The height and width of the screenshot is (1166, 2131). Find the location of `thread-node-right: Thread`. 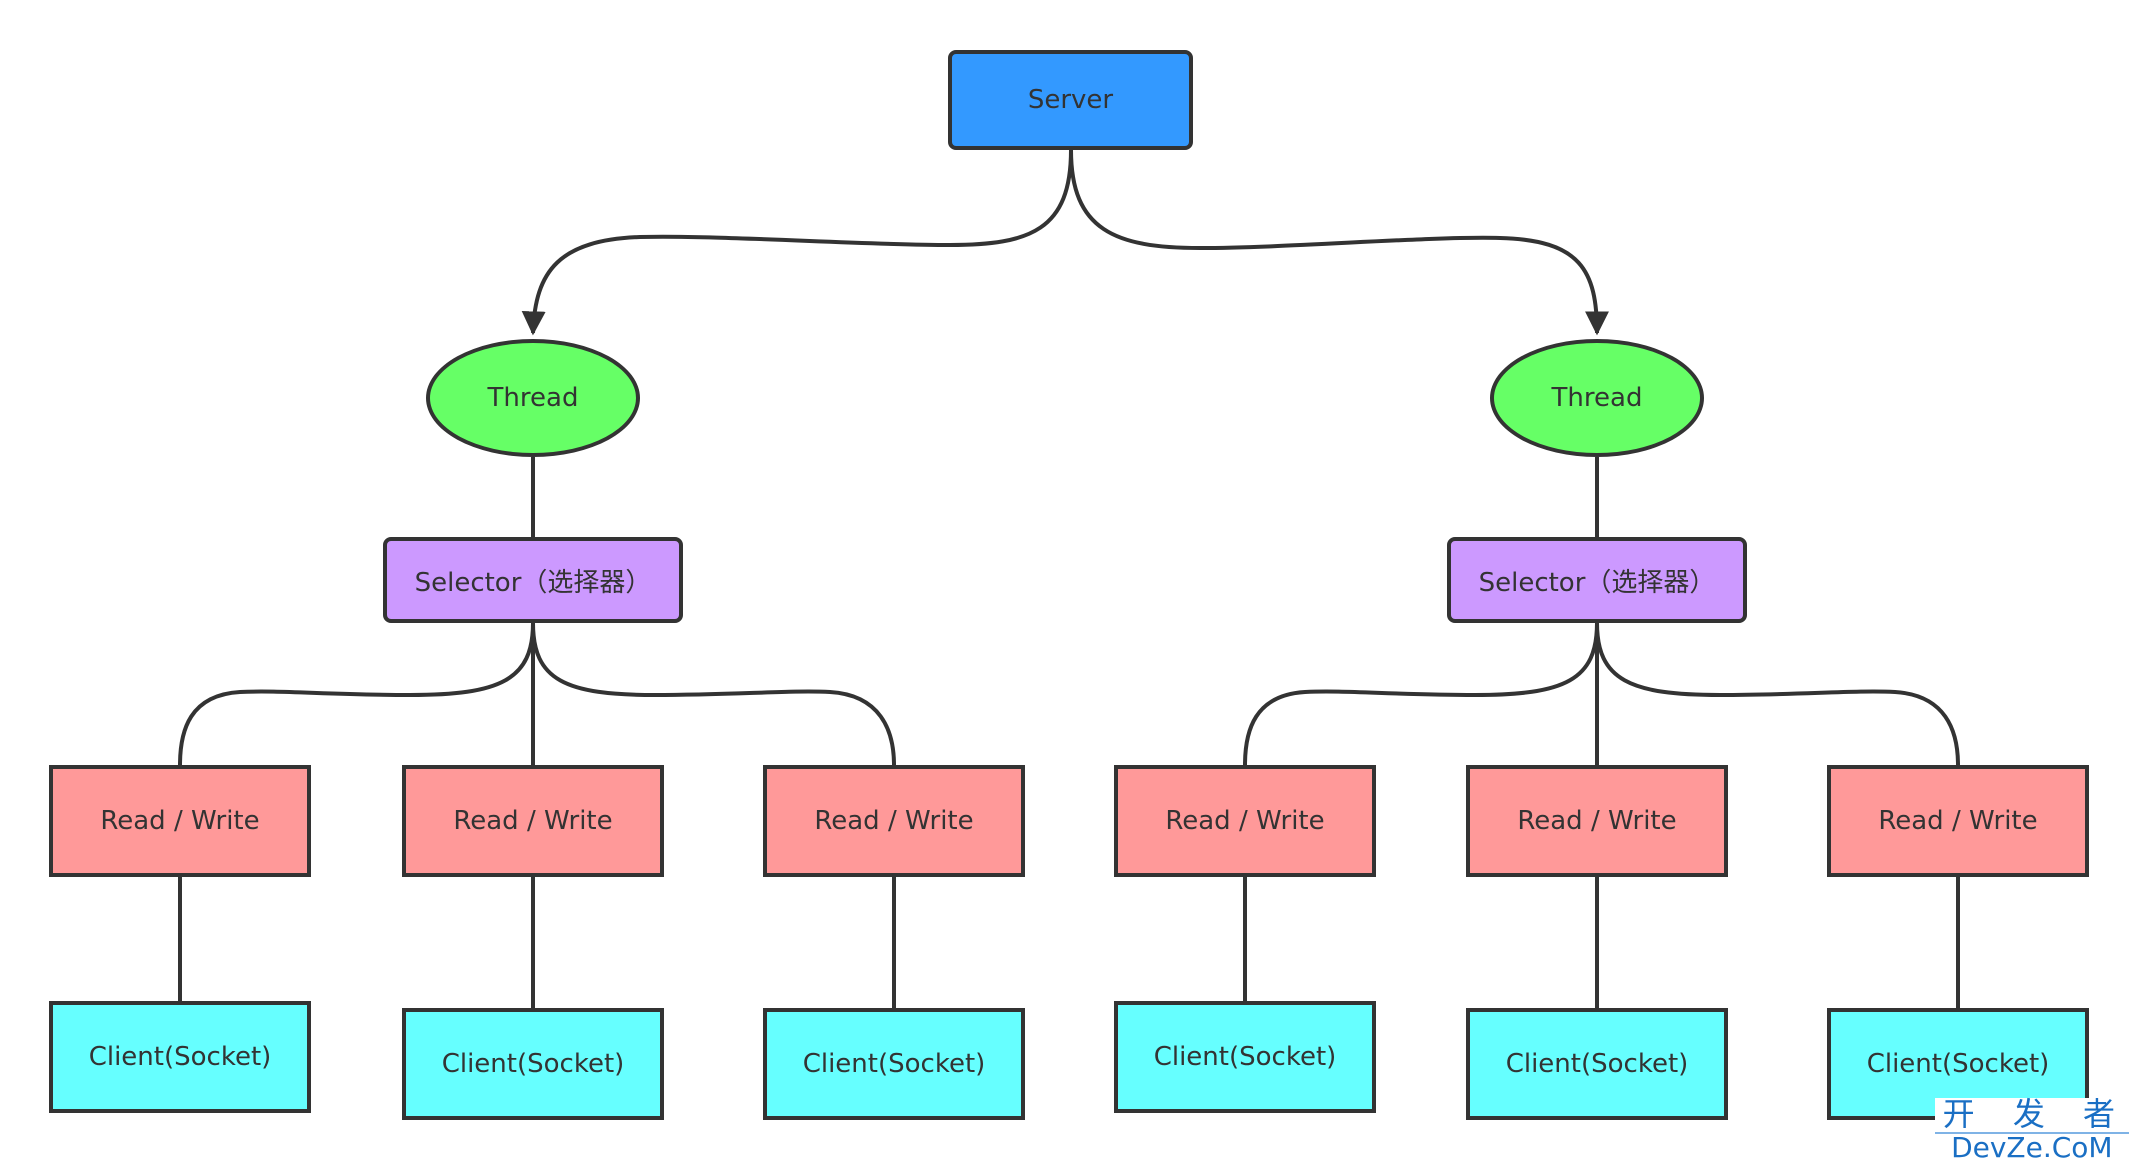

thread-node-right: Thread is located at coordinates (1597, 398).